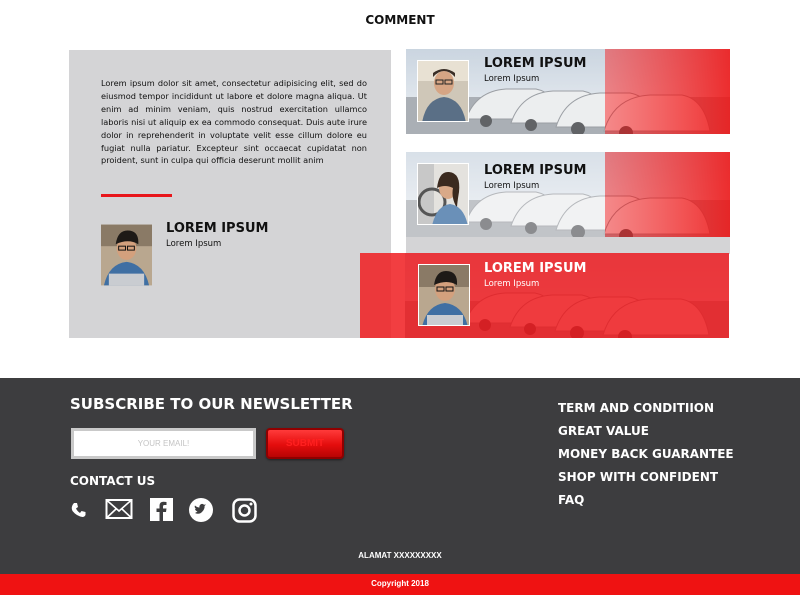 This screenshot has height=595, width=800. Describe the element at coordinates (568, 245) in the screenshot. I see `card-shadow-strip` at that location.